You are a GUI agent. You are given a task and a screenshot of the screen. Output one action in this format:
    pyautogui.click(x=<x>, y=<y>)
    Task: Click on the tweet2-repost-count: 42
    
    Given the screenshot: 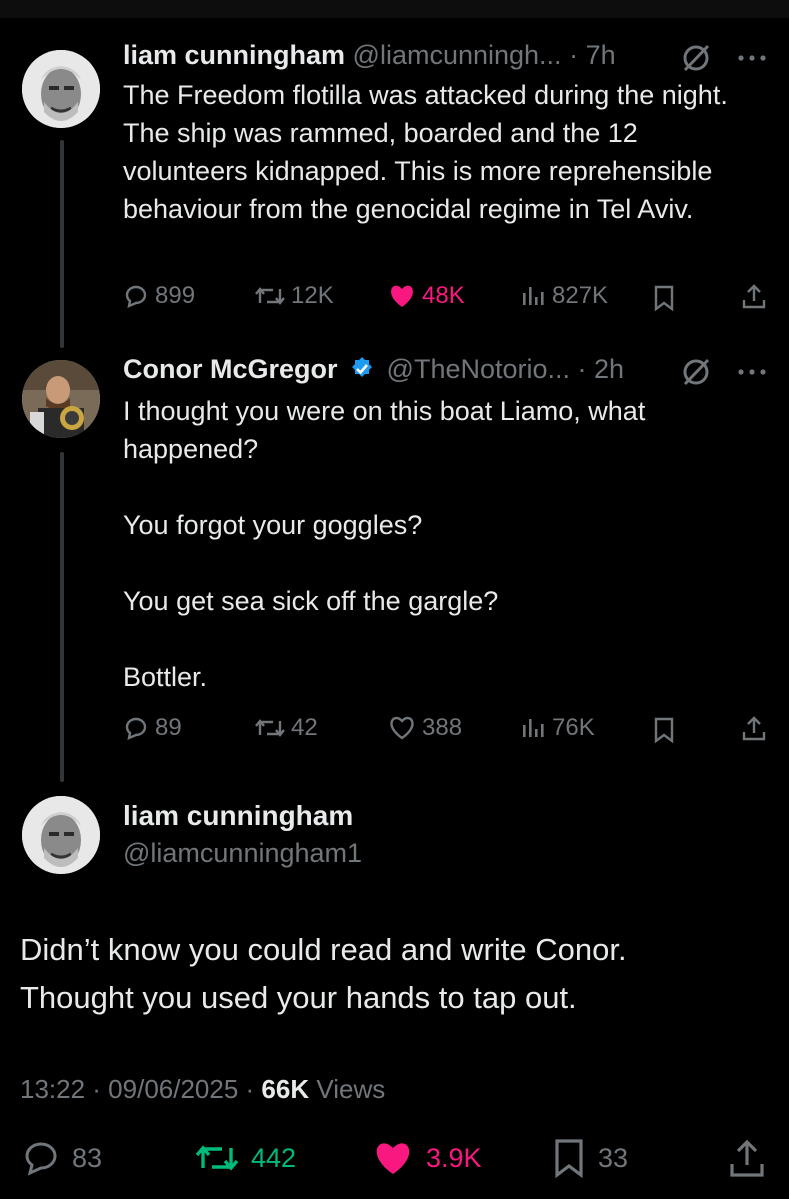 What is the action you would take?
    pyautogui.click(x=304, y=727)
    